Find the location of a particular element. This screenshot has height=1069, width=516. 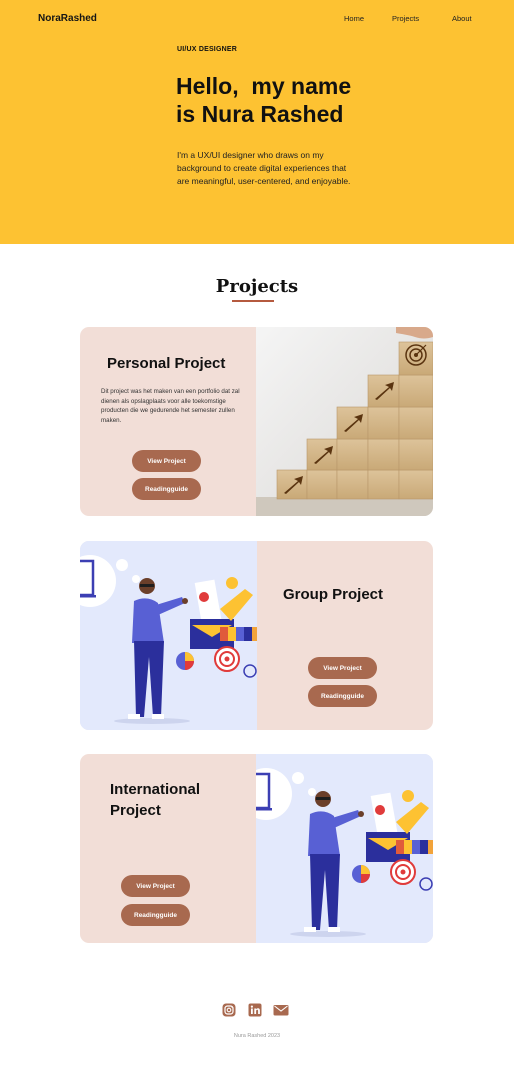

wooden-blocks-stairs-target-image is located at coordinates (344, 421).